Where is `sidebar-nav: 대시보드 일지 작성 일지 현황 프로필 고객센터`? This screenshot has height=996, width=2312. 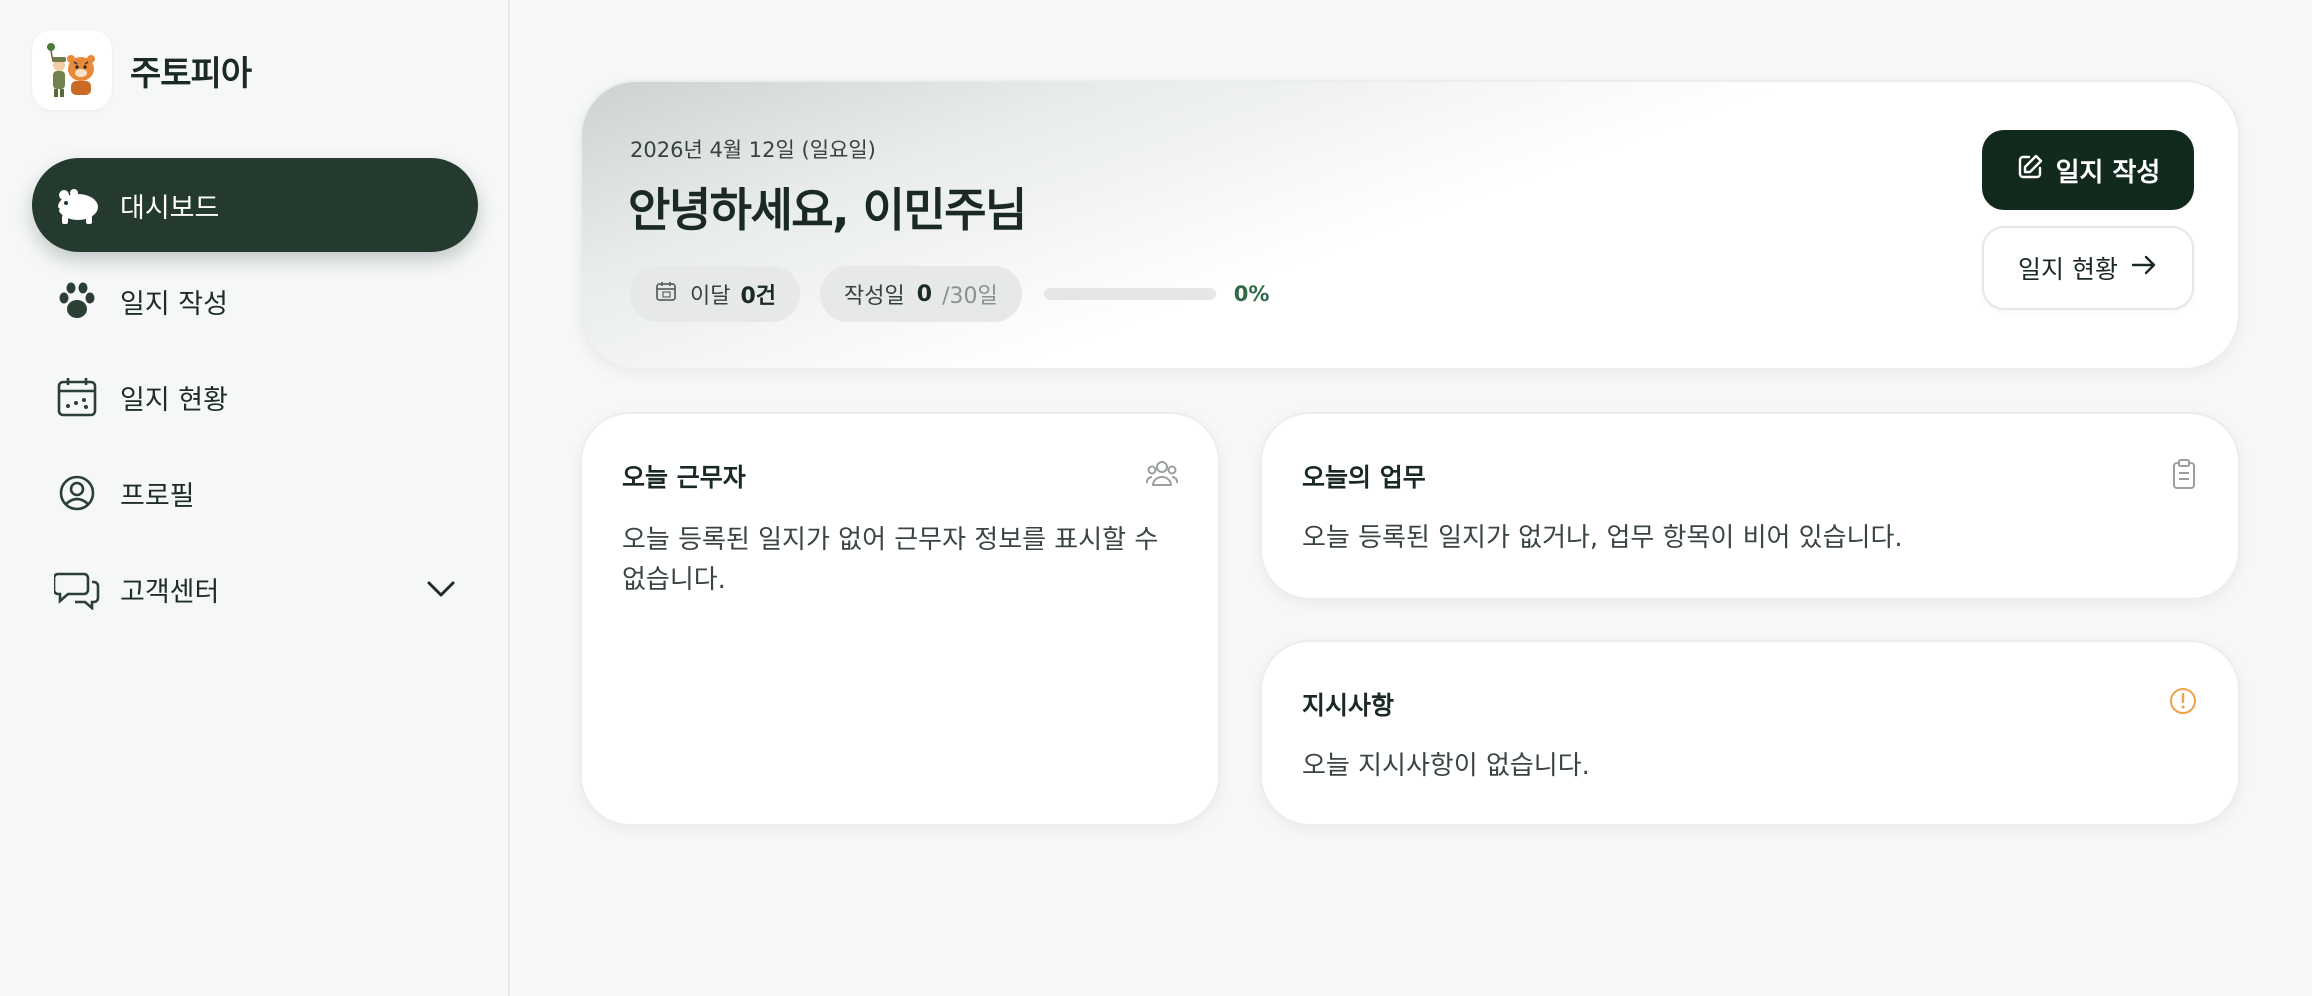
sidebar-nav: 대시보드 일지 작성 일지 현황 프로필 고객센터 is located at coordinates (255, 398).